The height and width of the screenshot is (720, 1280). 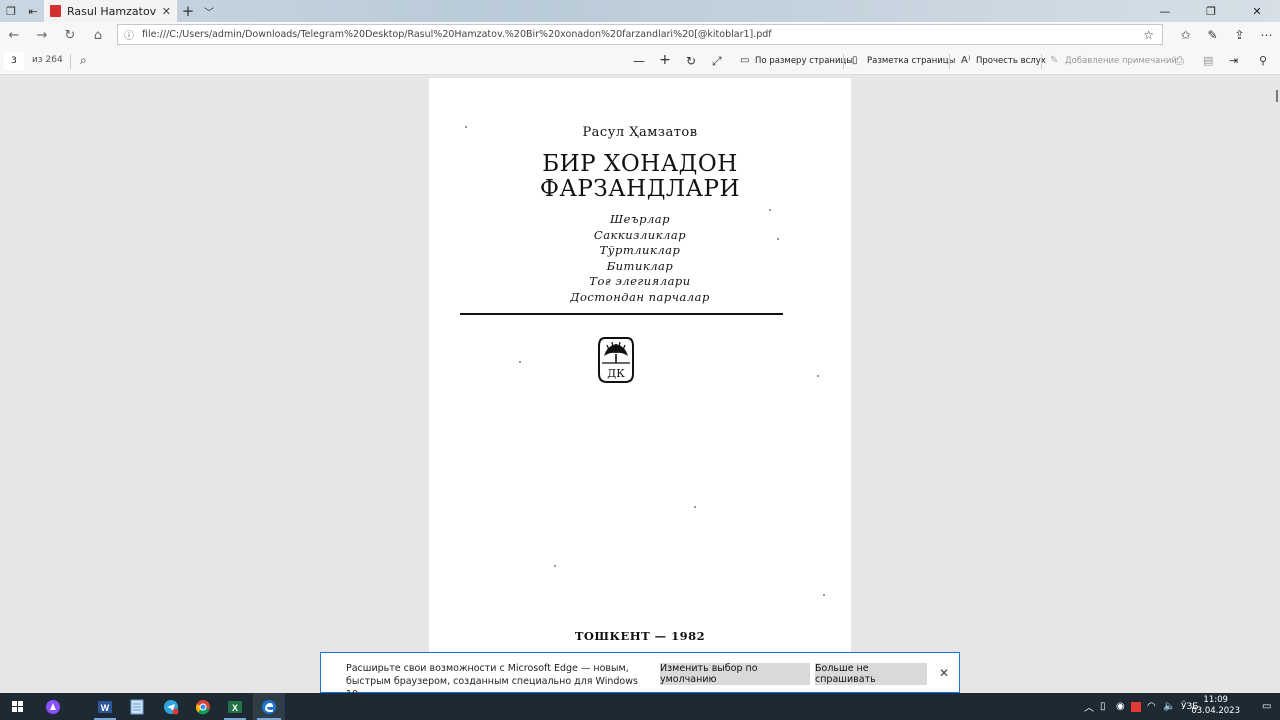 What do you see at coordinates (166, 11) in the screenshot?
I see `close-tab-icon: ✕` at bounding box center [166, 11].